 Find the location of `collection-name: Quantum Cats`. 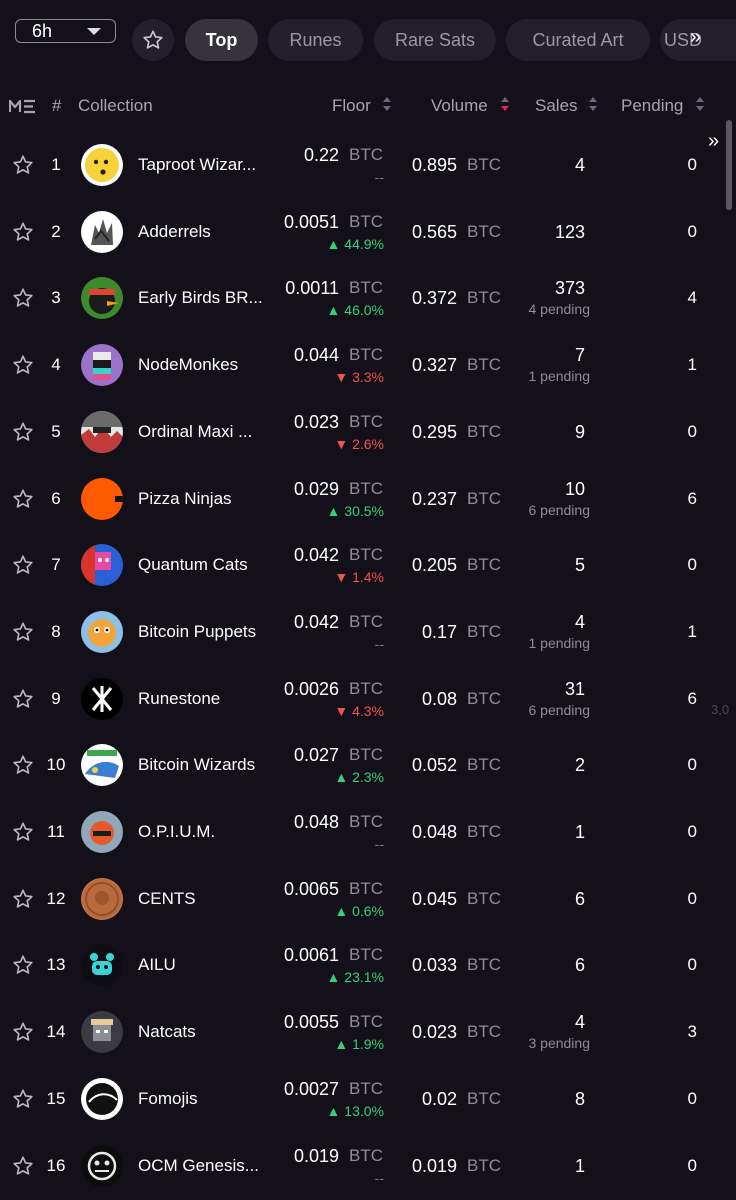

collection-name: Quantum Cats is located at coordinates (193, 565).